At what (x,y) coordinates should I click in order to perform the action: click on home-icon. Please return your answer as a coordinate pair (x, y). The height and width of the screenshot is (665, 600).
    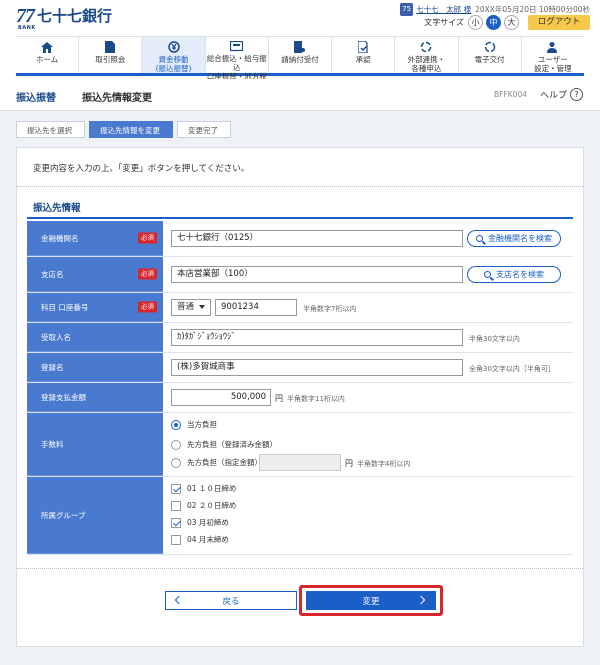
    Looking at the image, I should click on (47, 47).